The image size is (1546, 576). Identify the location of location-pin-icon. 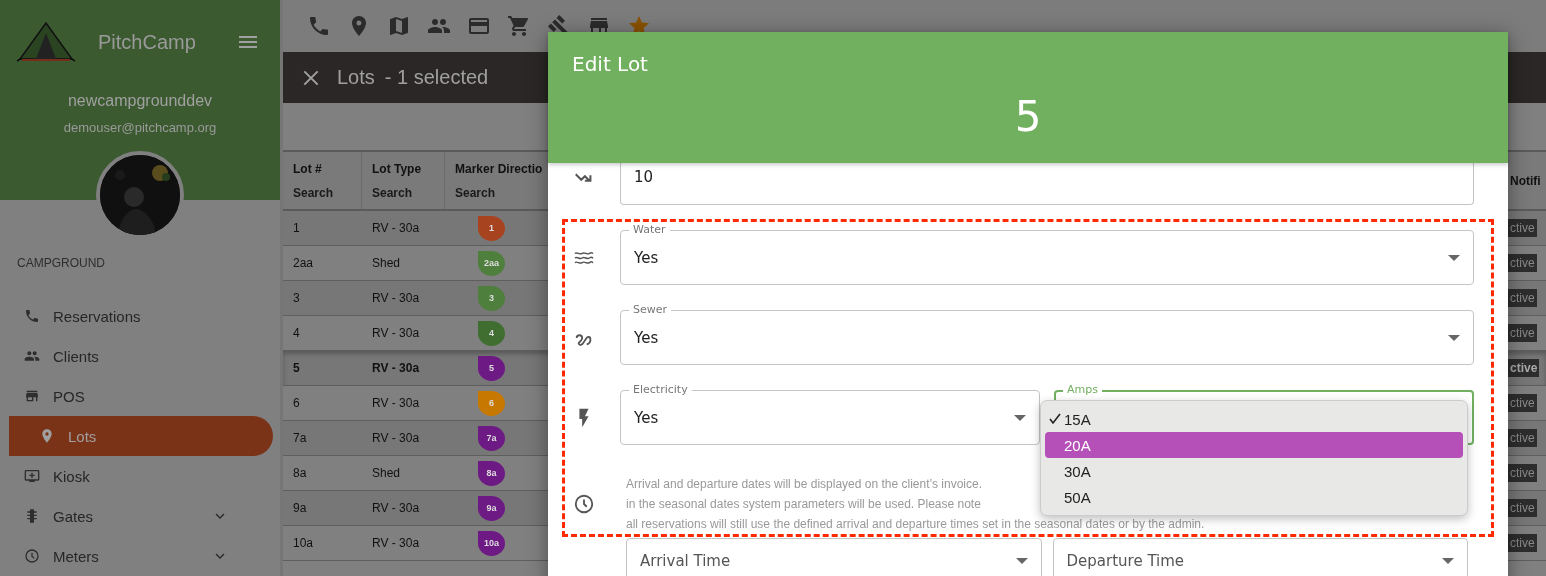
(47, 436).